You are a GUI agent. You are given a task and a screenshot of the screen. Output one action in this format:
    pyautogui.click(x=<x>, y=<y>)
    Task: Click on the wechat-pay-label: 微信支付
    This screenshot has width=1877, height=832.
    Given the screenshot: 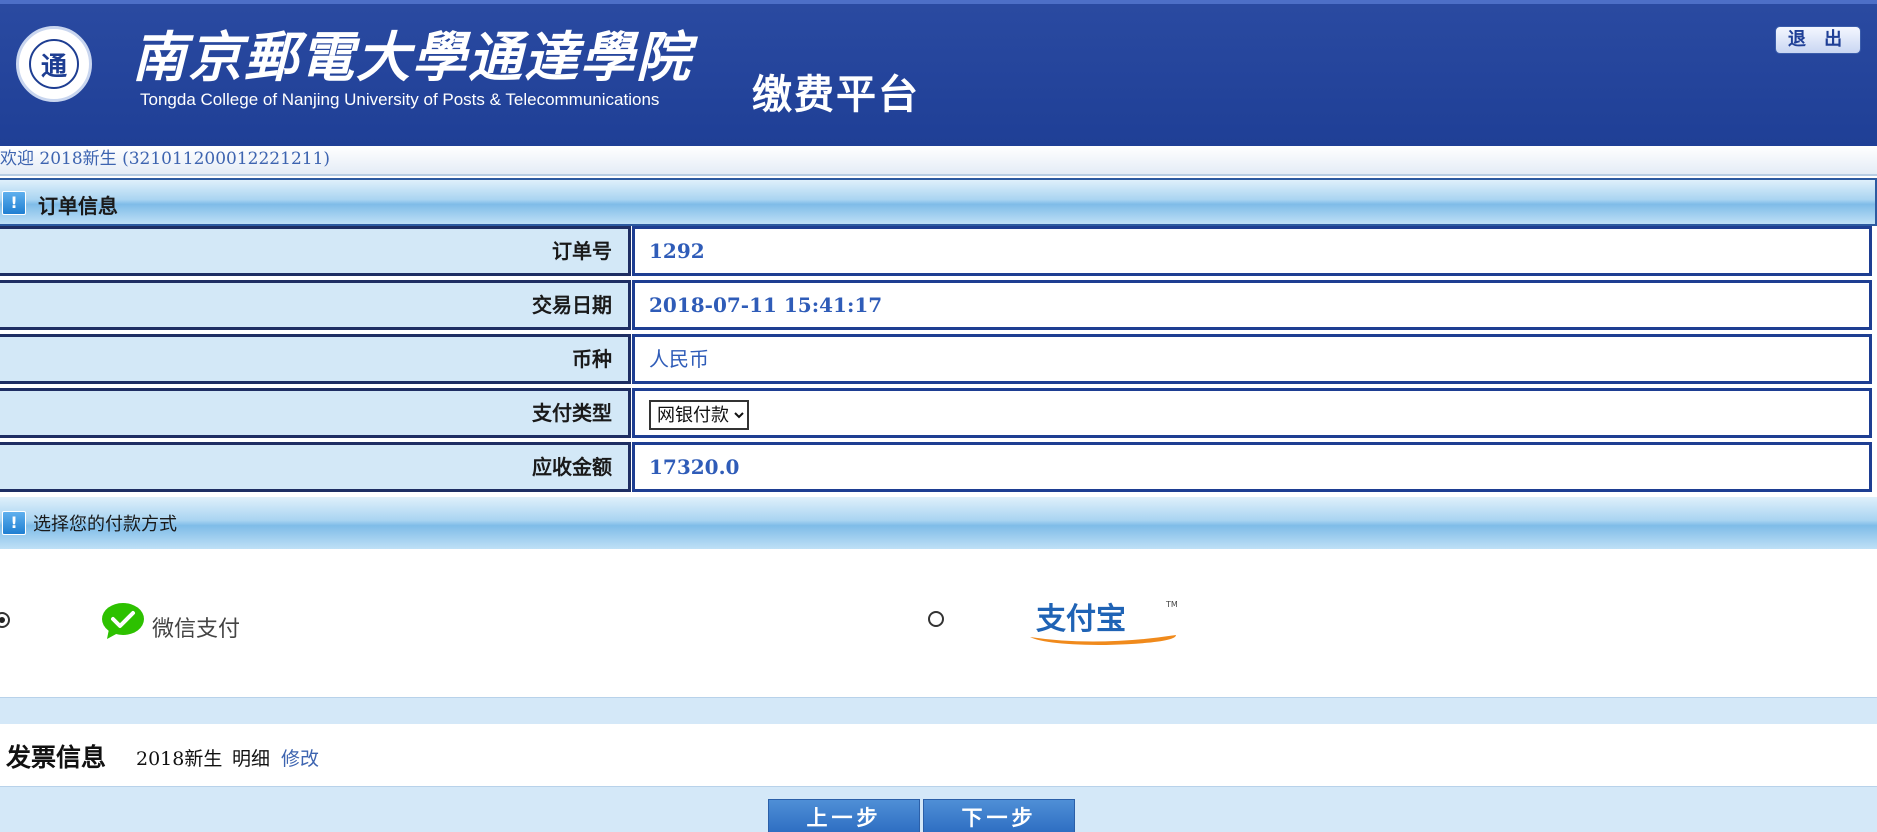 What is the action you would take?
    pyautogui.click(x=196, y=629)
    